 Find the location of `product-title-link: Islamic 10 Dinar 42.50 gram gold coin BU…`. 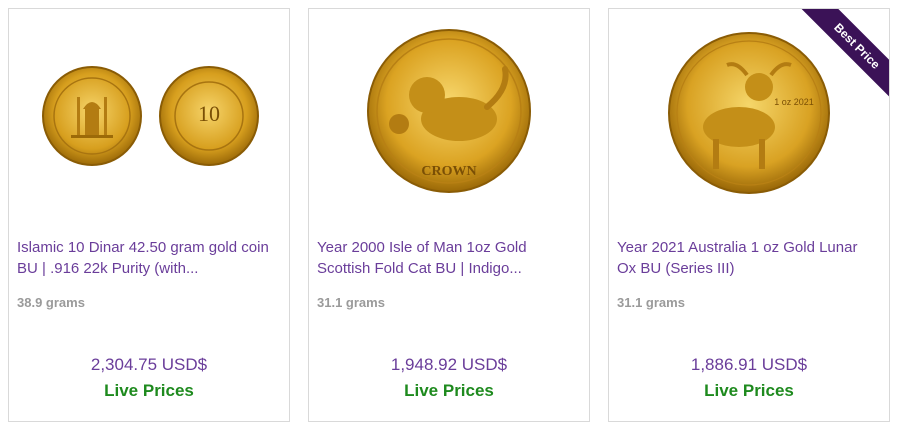

product-title-link: Islamic 10 Dinar 42.50 gram gold coin BU… is located at coordinates (148, 258).